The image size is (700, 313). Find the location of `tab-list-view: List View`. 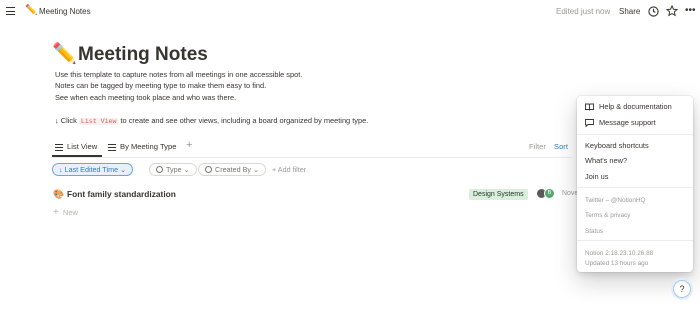

tab-list-view: List View is located at coordinates (76, 147).